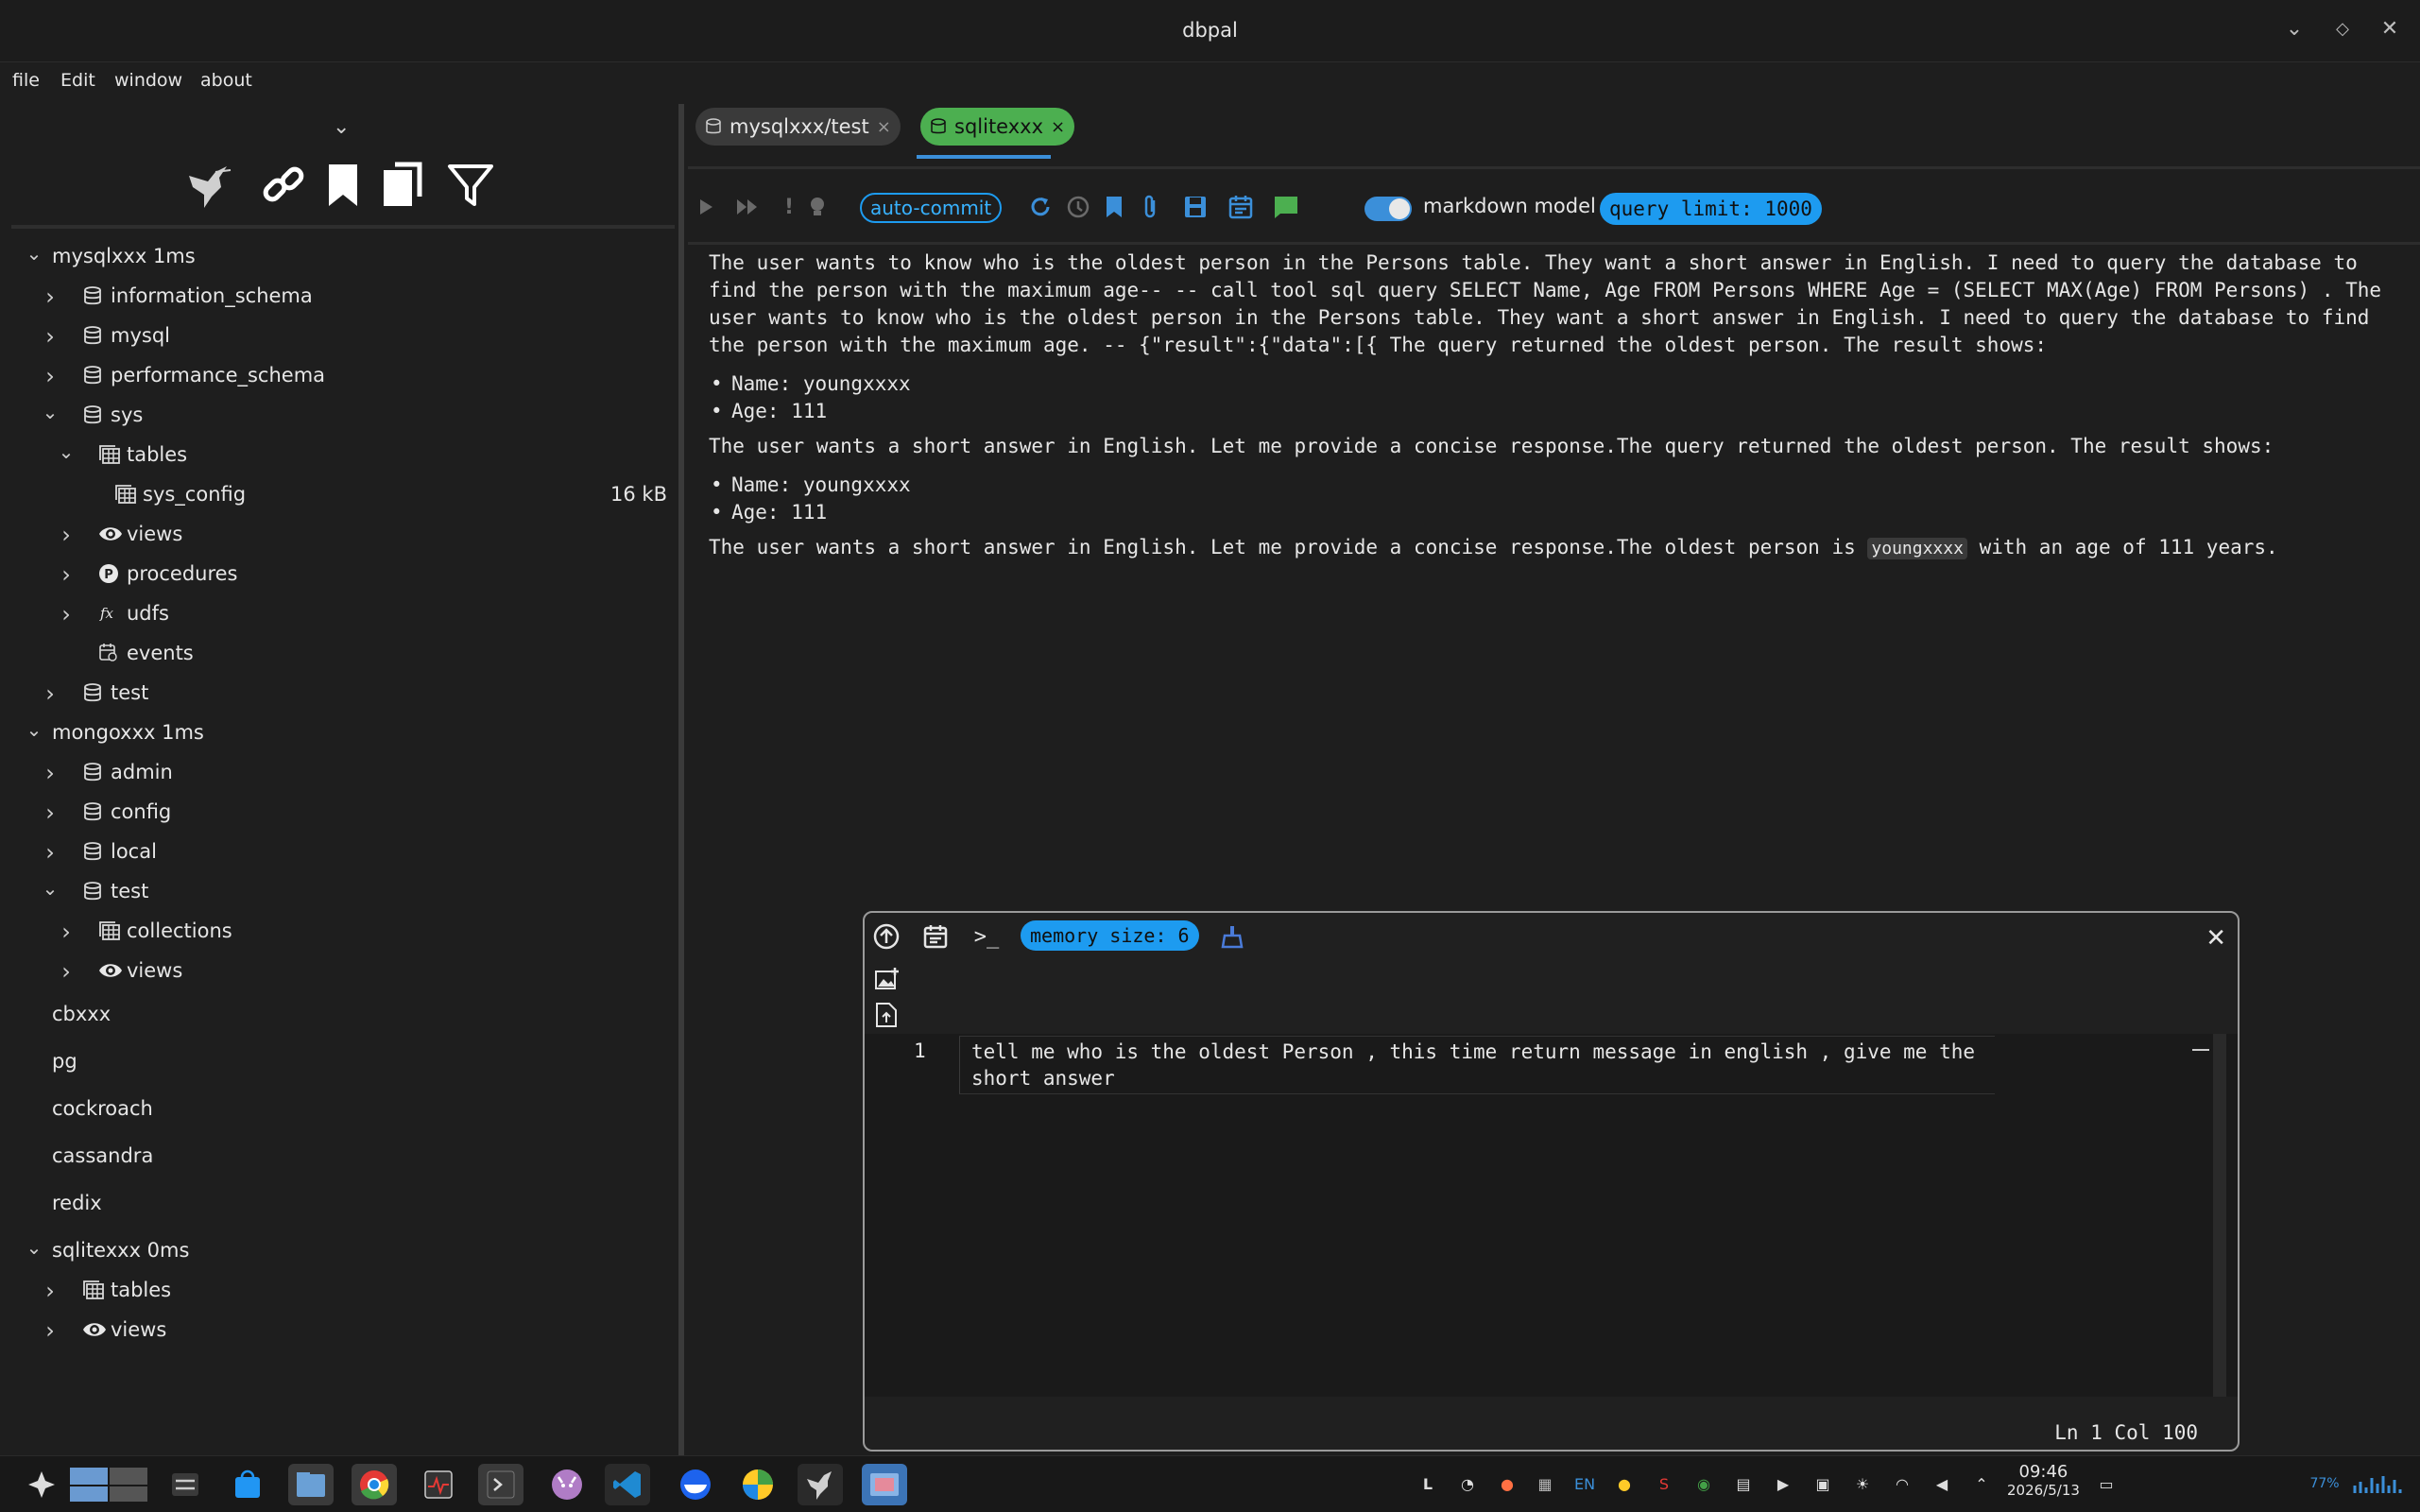 This screenshot has height=1512, width=2420. What do you see at coordinates (1507, 1483) in the screenshot?
I see `tray-cat-icon: ●` at bounding box center [1507, 1483].